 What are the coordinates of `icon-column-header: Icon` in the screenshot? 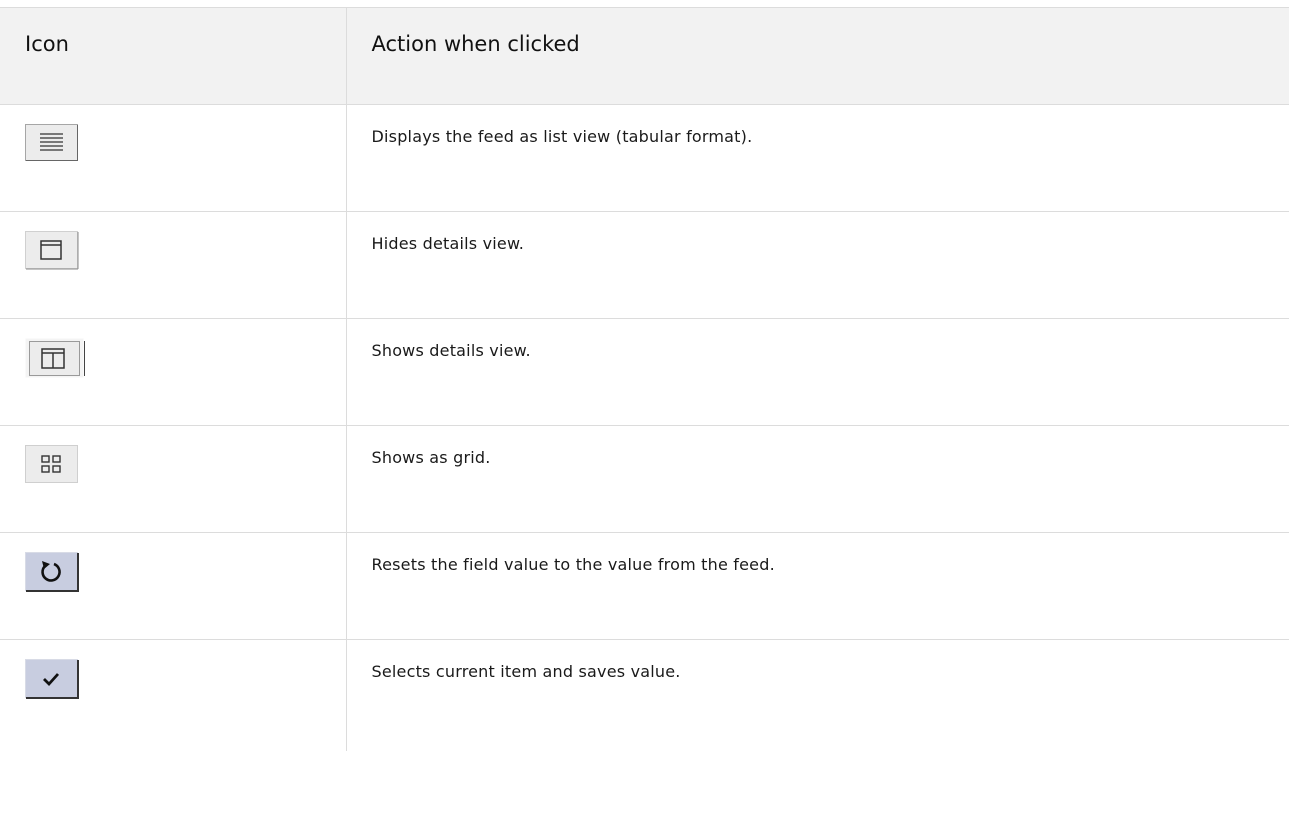 It's located at (173, 56).